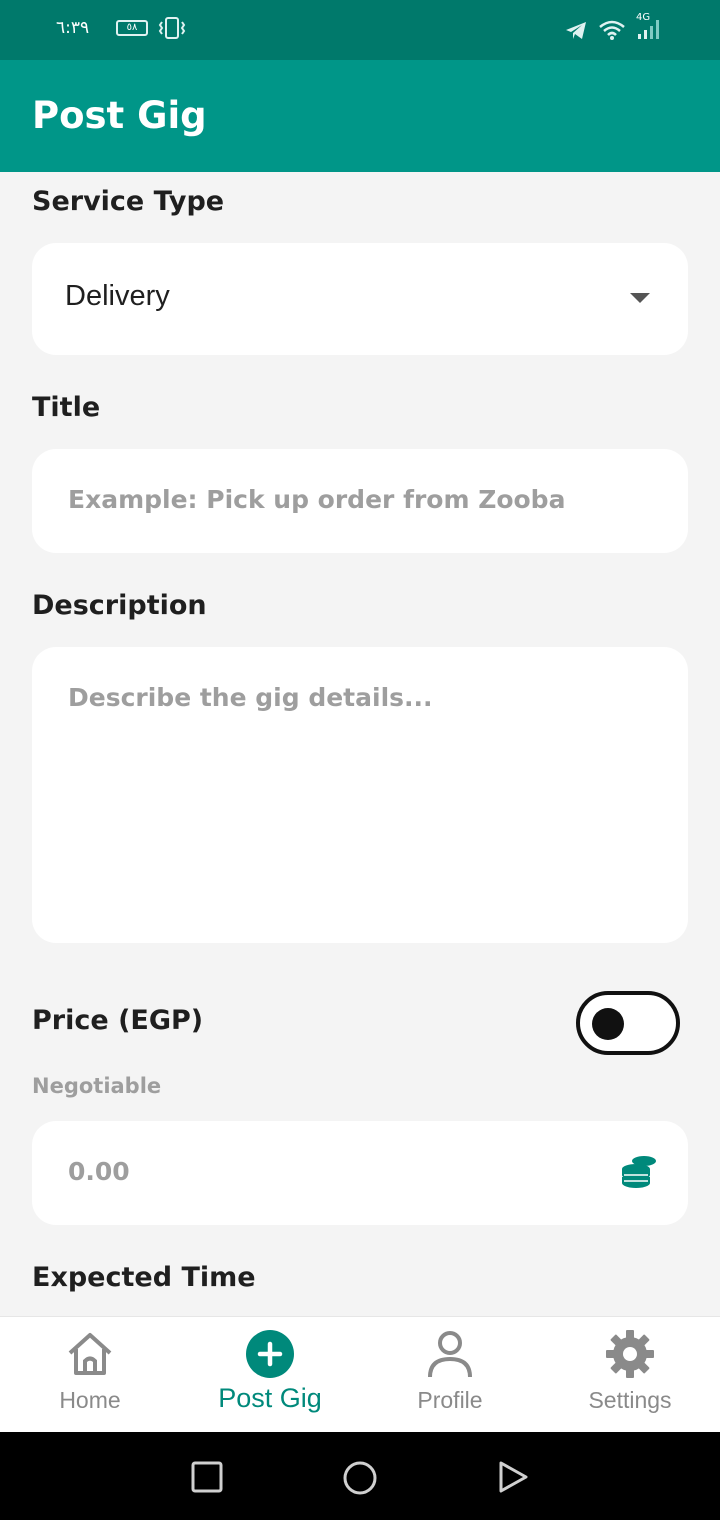 This screenshot has height=1520, width=720. Describe the element at coordinates (360, 299) in the screenshot. I see `service-type-dropdown: Delivery` at that location.